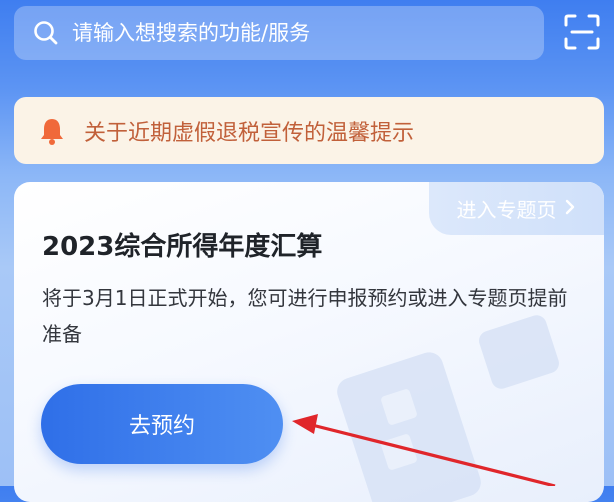 This screenshot has width=614, height=502. I want to click on scan-button, so click(582, 34).